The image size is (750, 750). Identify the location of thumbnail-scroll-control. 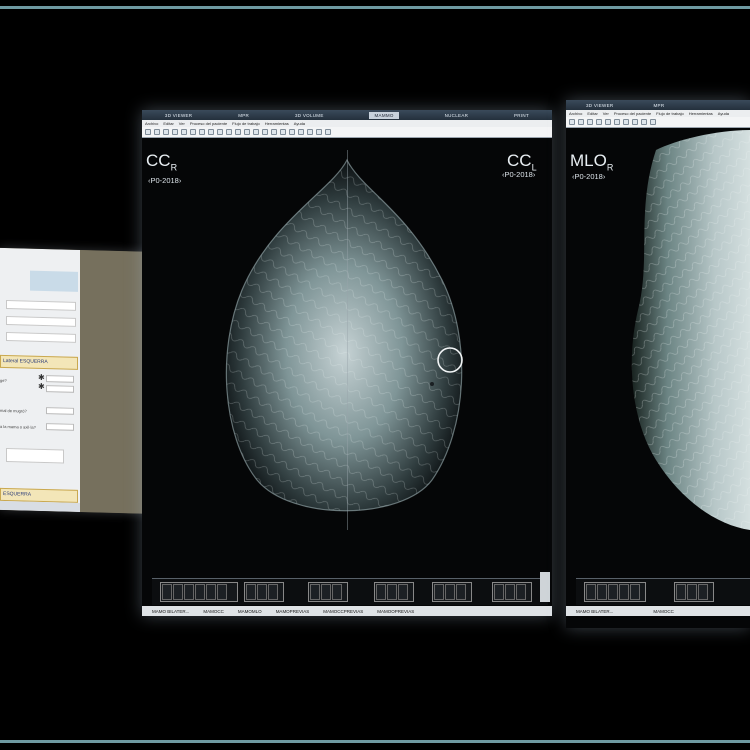
(545, 587).